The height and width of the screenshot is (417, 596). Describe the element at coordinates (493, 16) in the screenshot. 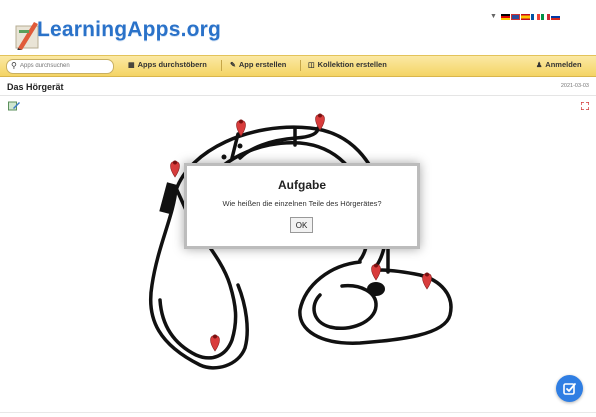

I see `chevron-down-icon: ▼` at that location.